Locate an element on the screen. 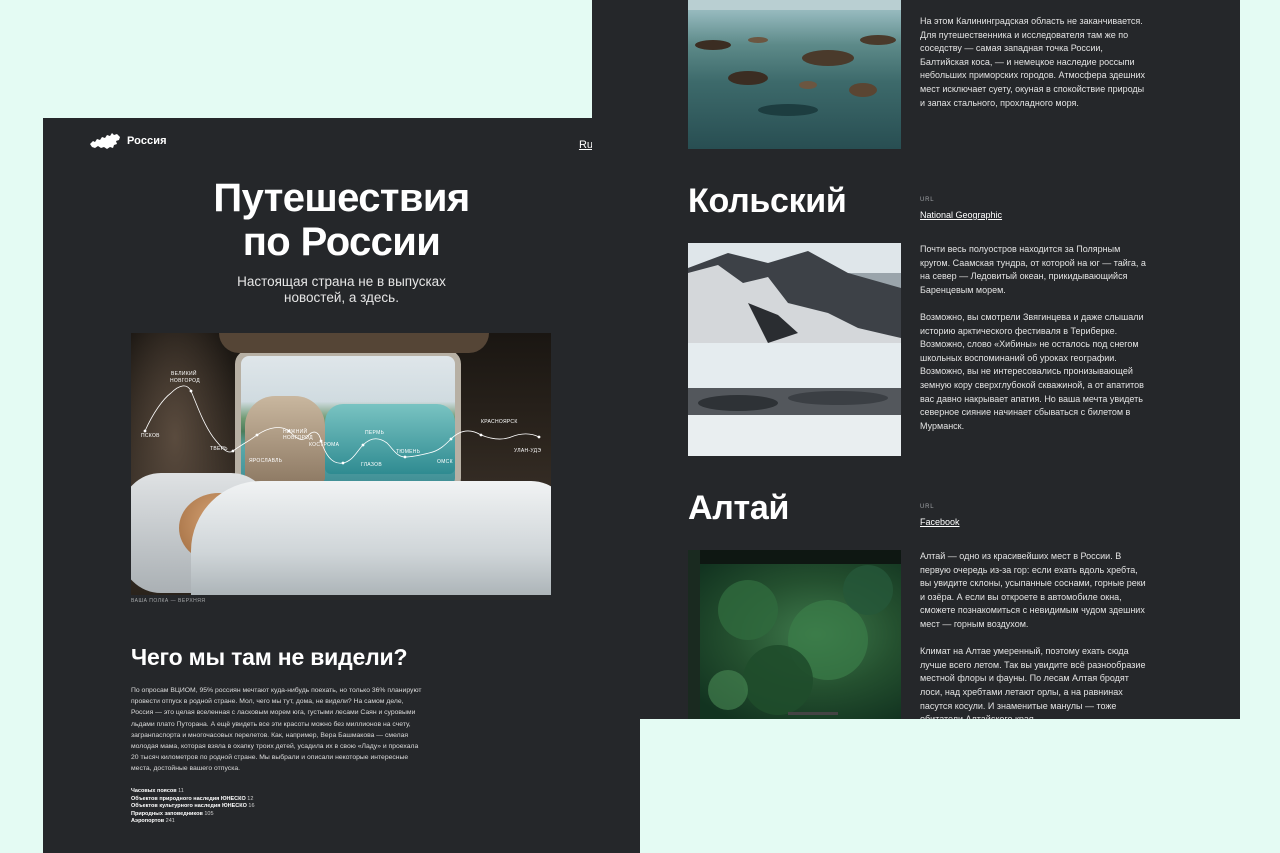  stat-label: Аэропортов is located at coordinates (148, 821).